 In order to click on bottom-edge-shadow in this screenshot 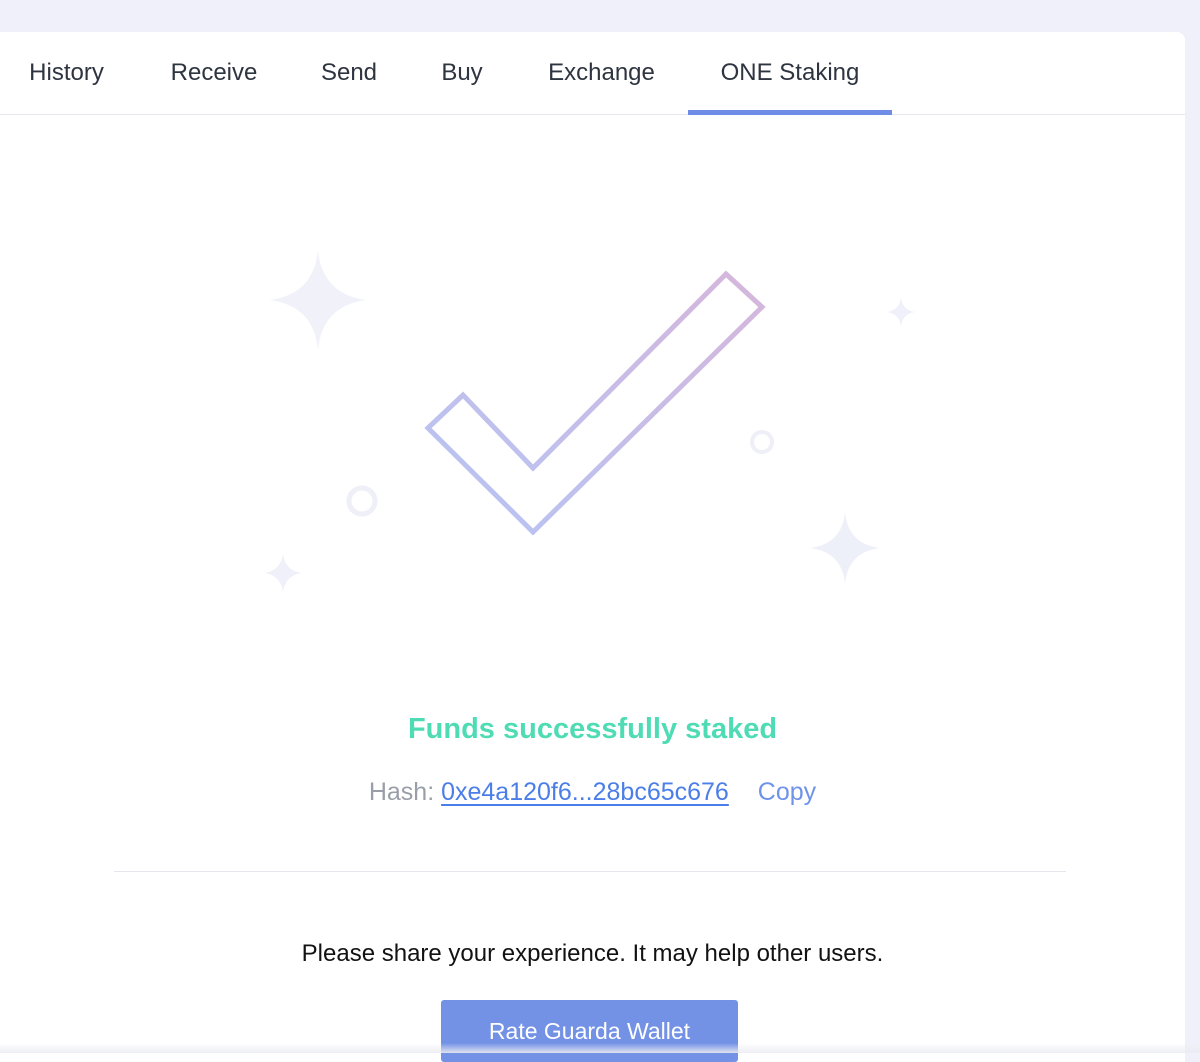, I will do `click(600, 1048)`.